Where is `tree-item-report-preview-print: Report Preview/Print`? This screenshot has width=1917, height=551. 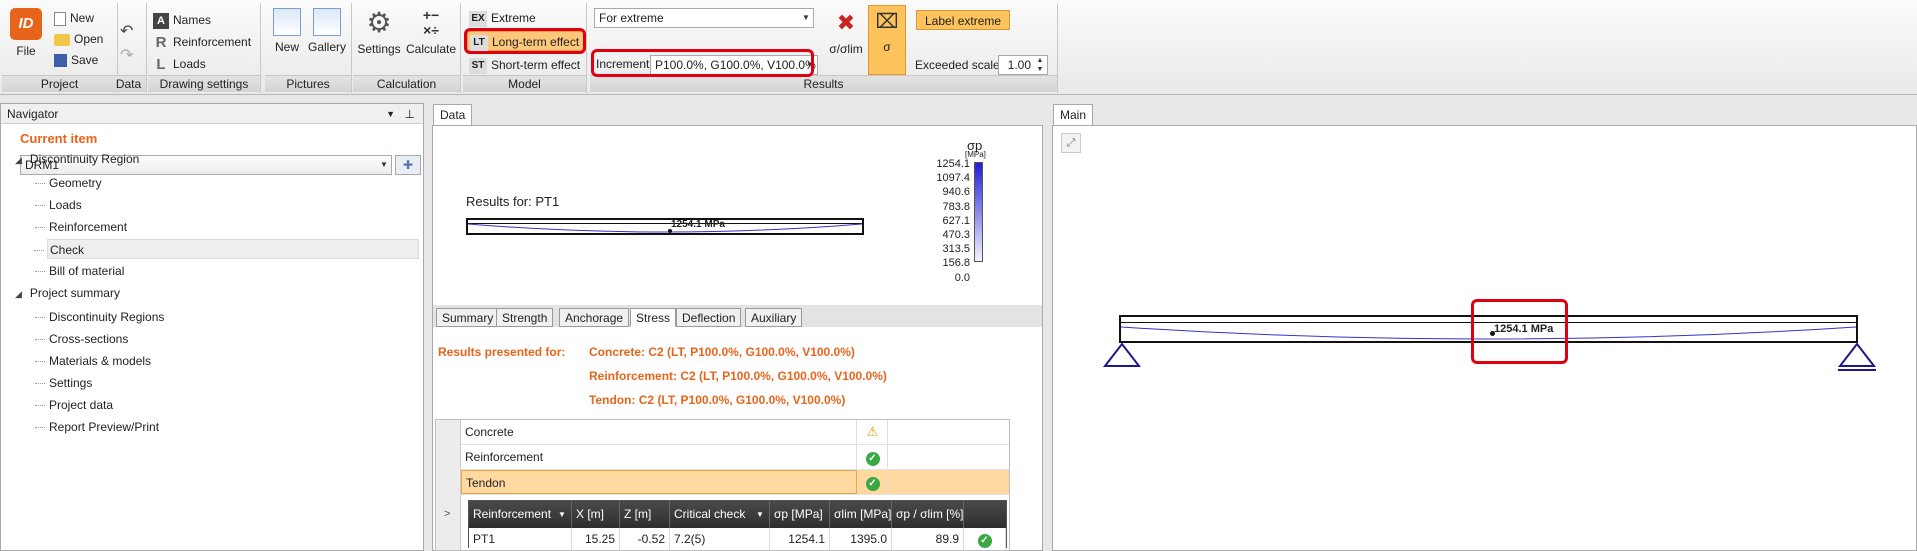 tree-item-report-preview-print: Report Preview/Print is located at coordinates (97, 427).